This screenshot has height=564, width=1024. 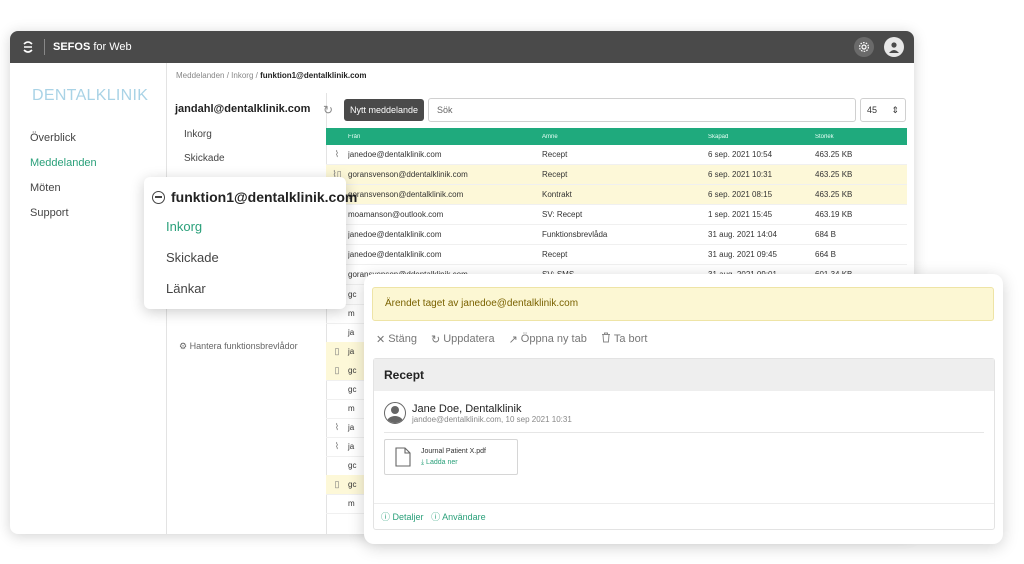 What do you see at coordinates (402, 517) in the screenshot?
I see `details-link: ⓘ Detaljer` at bounding box center [402, 517].